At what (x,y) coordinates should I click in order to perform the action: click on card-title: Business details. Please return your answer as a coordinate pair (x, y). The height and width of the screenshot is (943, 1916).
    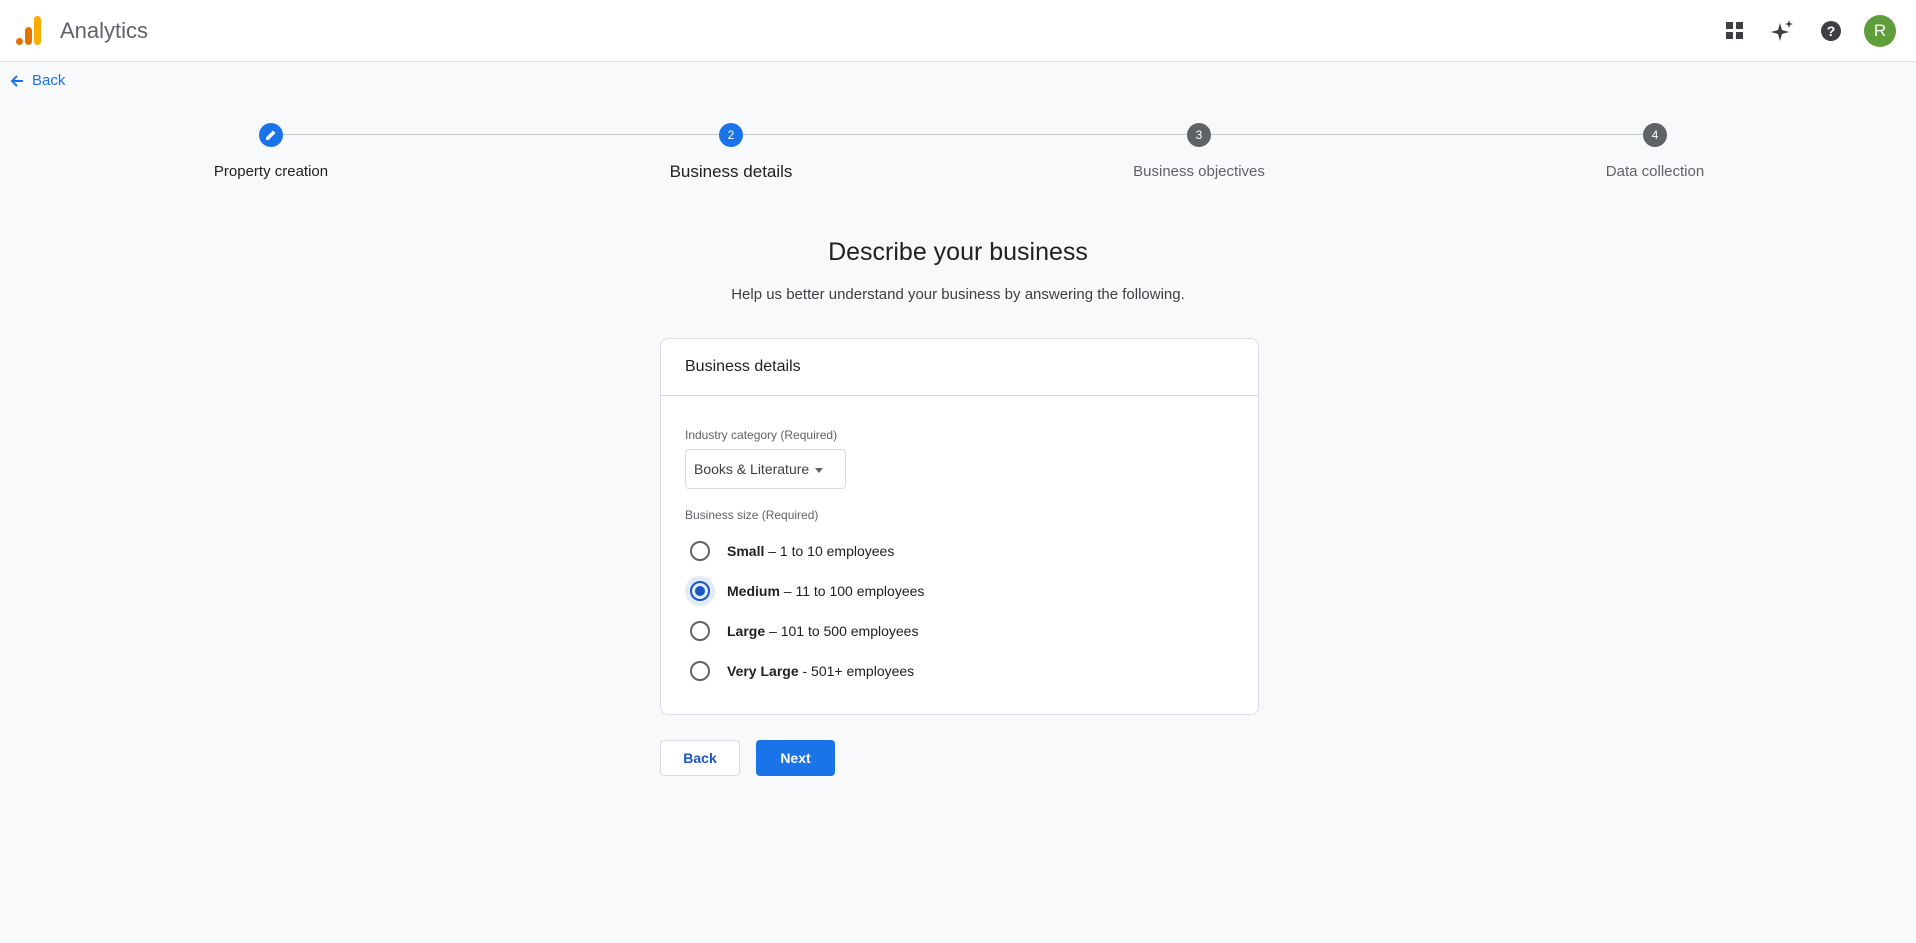
    Looking at the image, I should click on (959, 367).